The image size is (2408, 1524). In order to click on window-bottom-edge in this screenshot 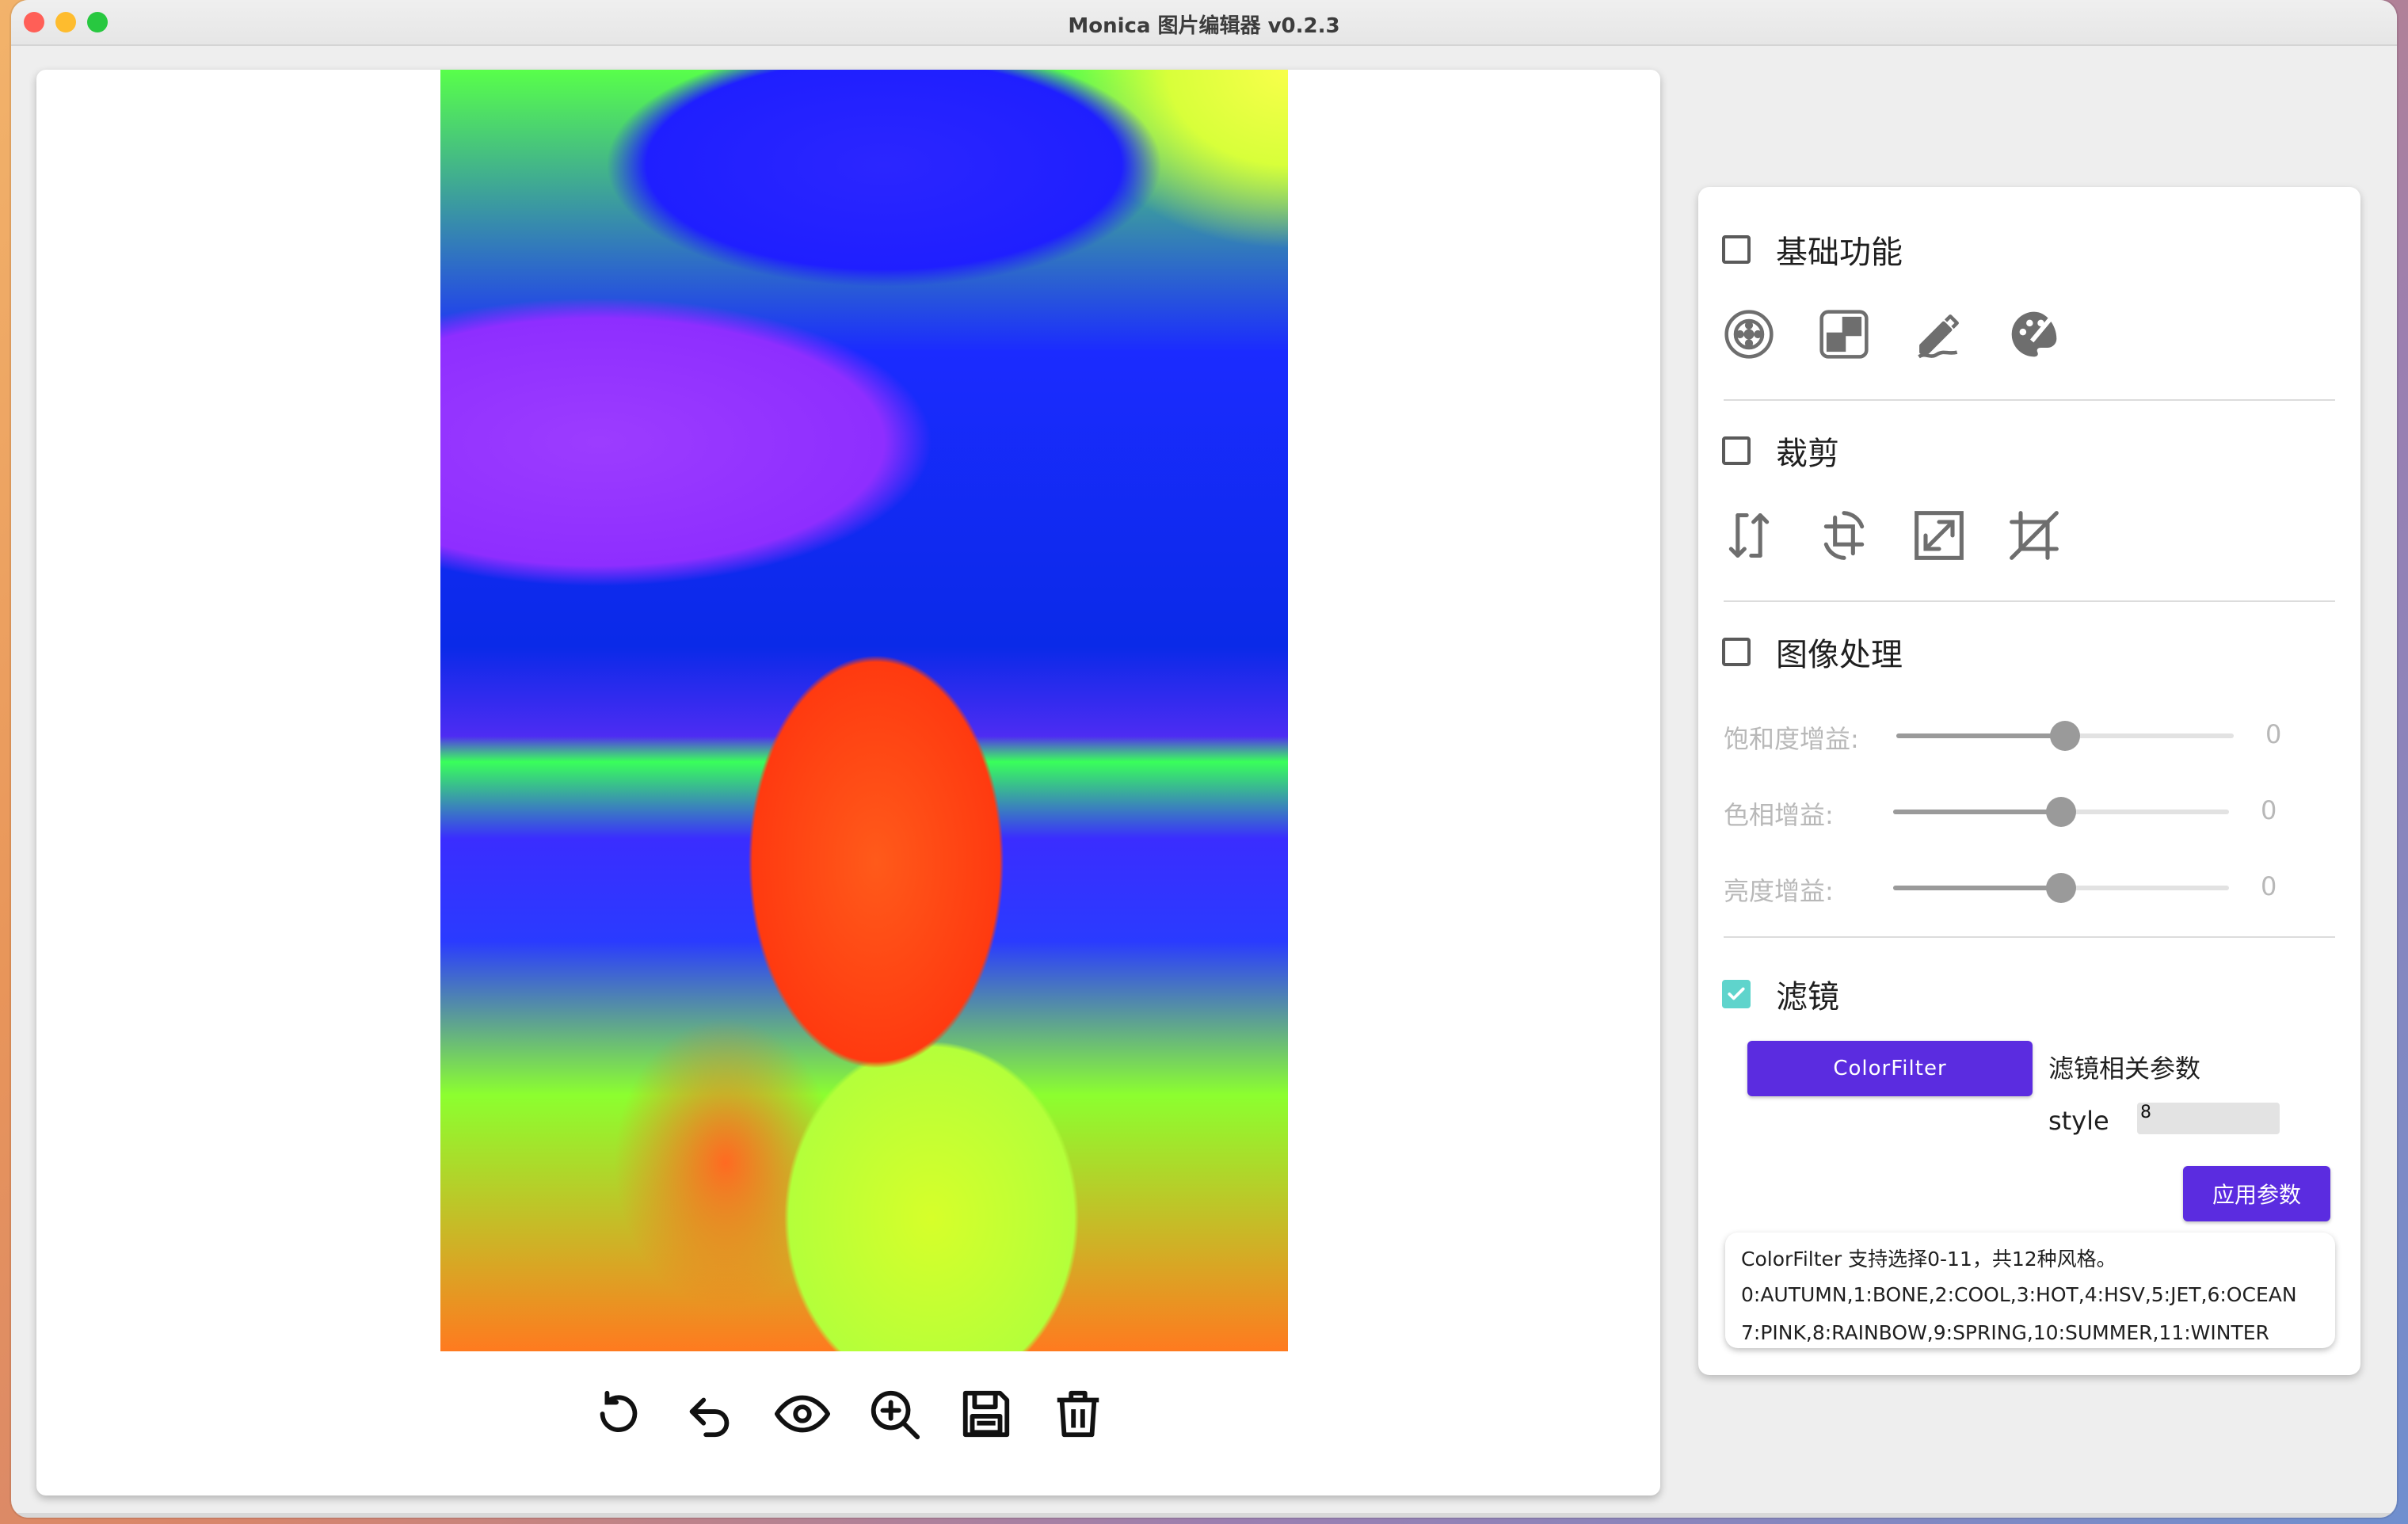, I will do `click(1204, 1515)`.